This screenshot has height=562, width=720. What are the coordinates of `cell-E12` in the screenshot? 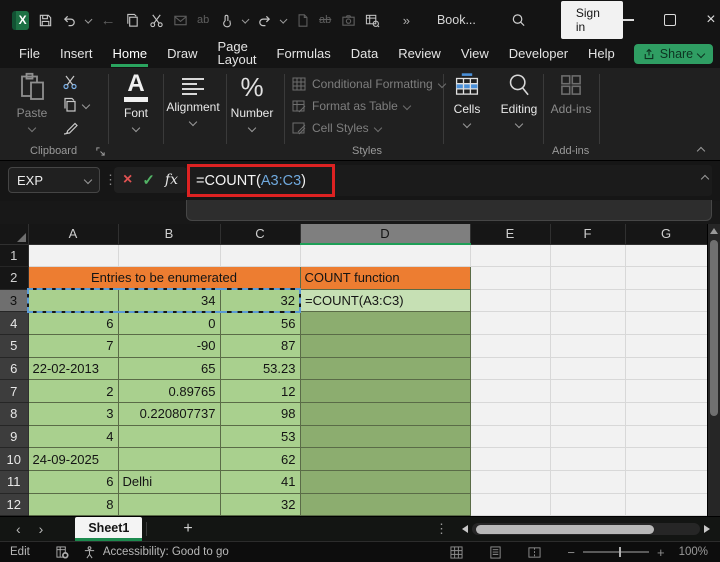 It's located at (510, 505).